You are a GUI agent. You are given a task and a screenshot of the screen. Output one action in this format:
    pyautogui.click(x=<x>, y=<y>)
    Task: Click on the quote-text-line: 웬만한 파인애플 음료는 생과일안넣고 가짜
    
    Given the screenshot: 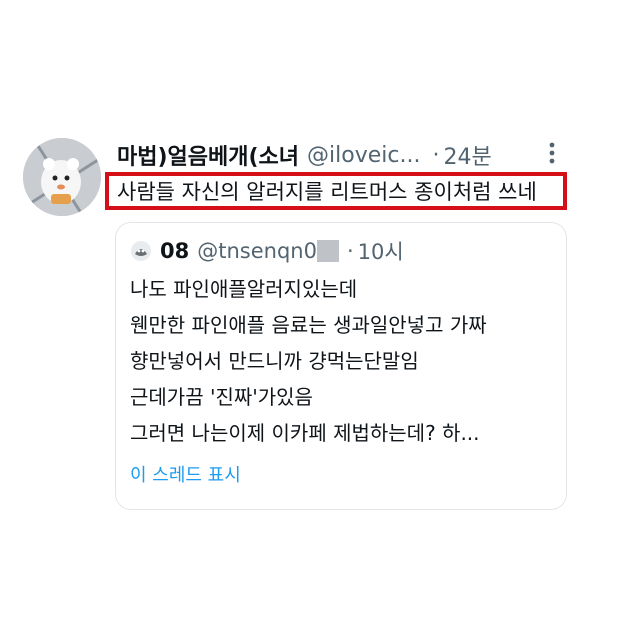 What is the action you would take?
    pyautogui.click(x=308, y=325)
    